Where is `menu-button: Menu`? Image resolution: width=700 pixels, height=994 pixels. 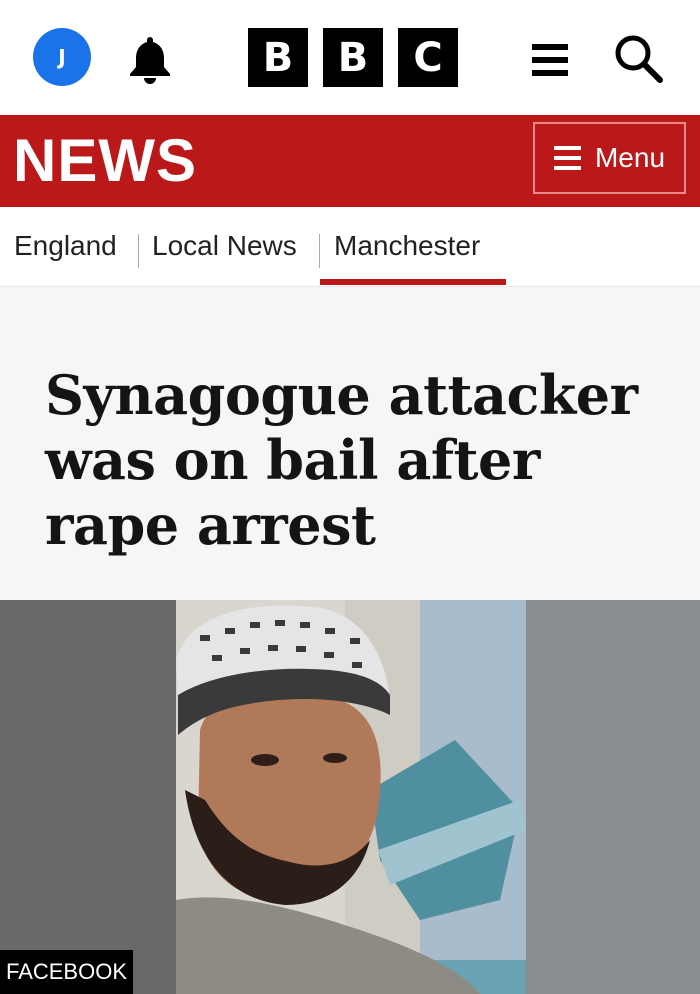 menu-button: Menu is located at coordinates (609, 158).